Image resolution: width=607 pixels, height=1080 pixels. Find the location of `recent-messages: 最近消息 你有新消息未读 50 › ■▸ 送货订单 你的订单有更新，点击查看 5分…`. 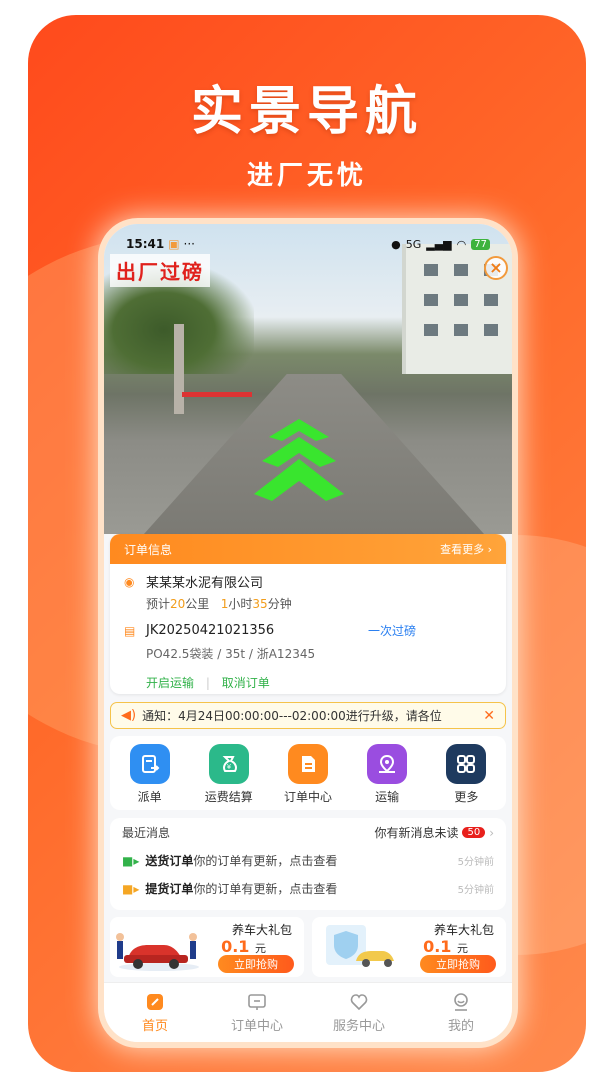

recent-messages: 最近消息 你有新消息未读 50 › ■▸ 送货订单 你的订单有更新，点击查看 5分… is located at coordinates (308, 864).